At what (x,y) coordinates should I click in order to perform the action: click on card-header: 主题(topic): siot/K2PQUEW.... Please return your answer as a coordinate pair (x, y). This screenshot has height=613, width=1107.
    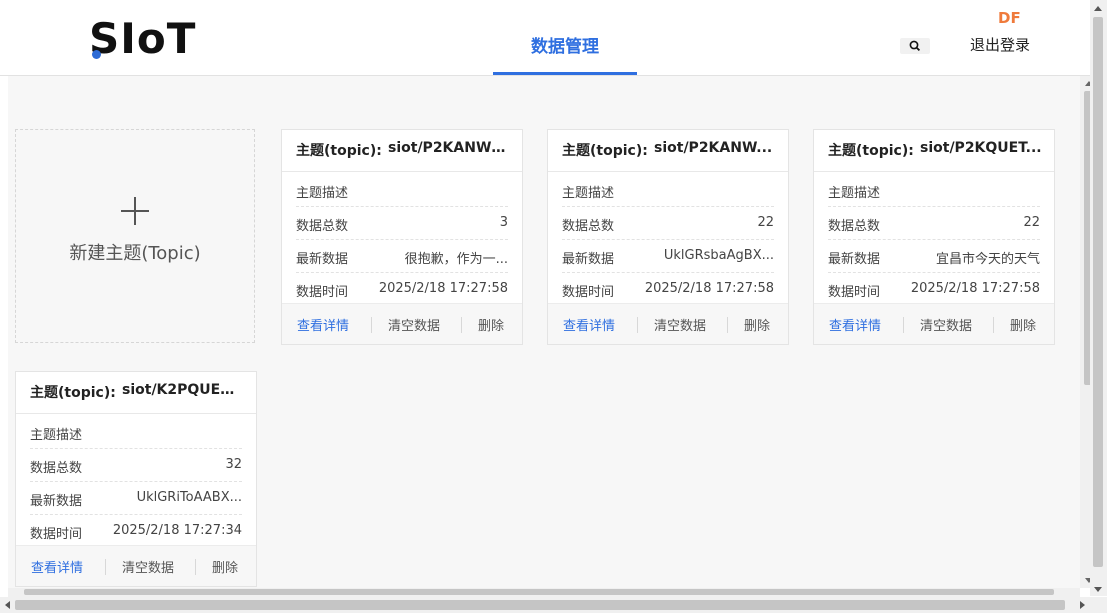
    Looking at the image, I should click on (136, 393).